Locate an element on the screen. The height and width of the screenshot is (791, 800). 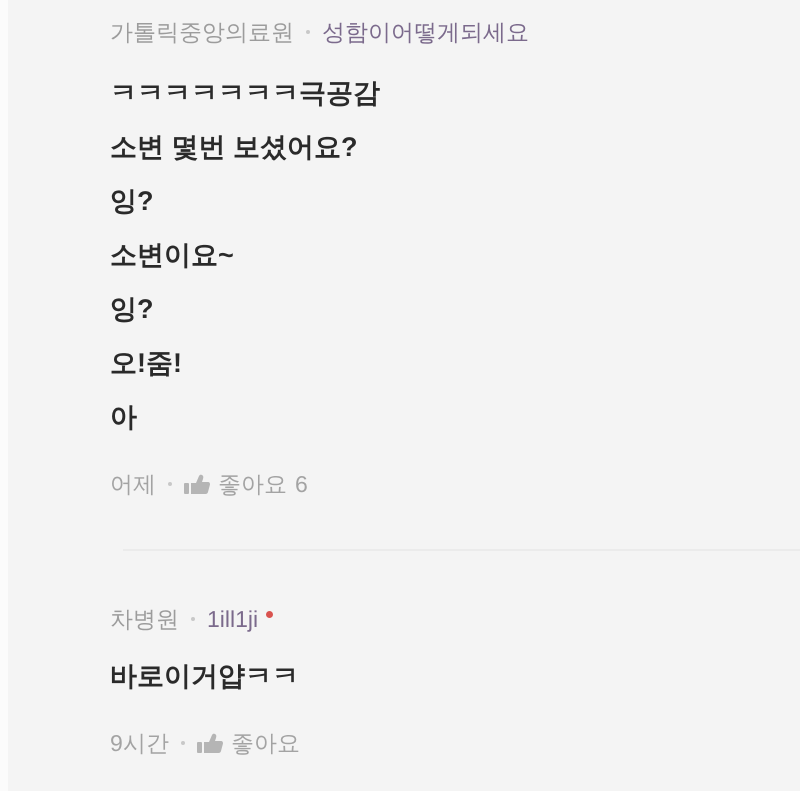
comment-text-line: 바로이거얍ㅋㅋ is located at coordinates (204, 676).